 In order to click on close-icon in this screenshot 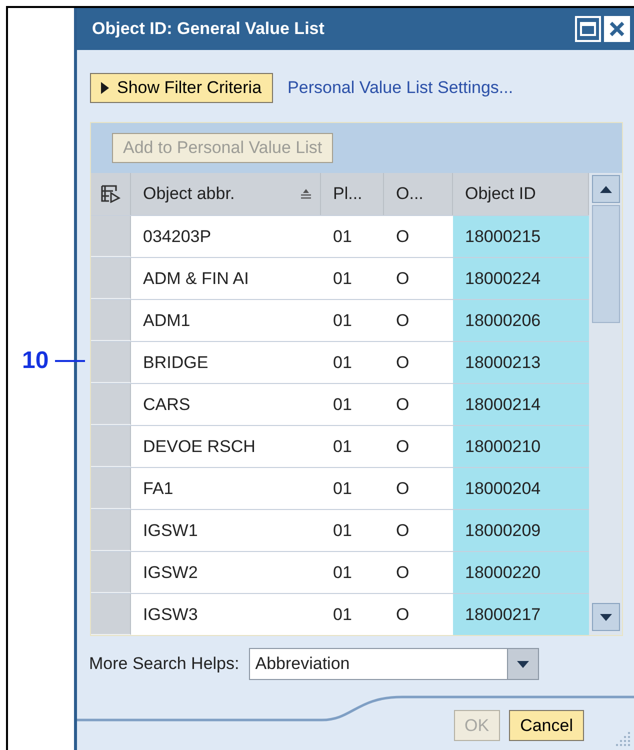, I will do `click(617, 29)`.